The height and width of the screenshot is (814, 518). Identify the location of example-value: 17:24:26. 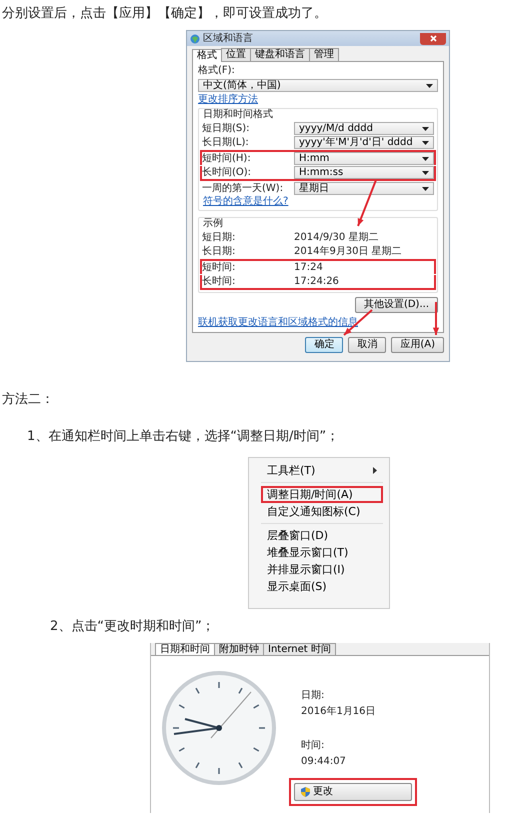
(317, 282).